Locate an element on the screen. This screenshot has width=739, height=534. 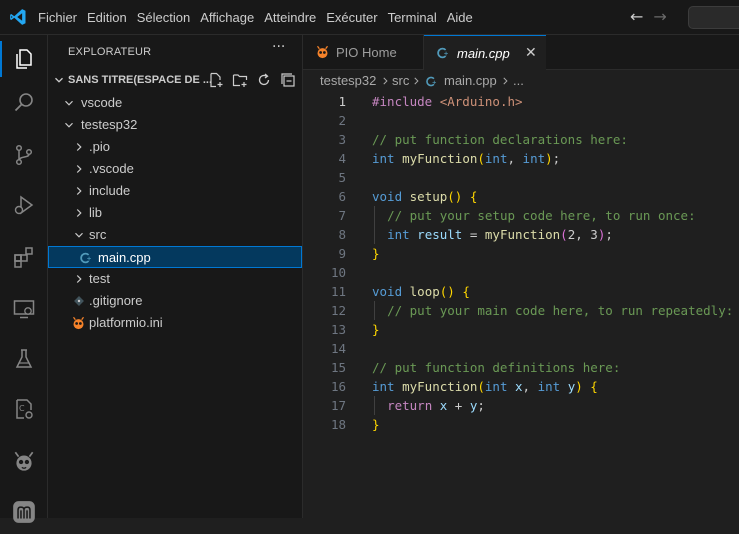
code-line: int myFunction(int, int); is located at coordinates (466, 158).